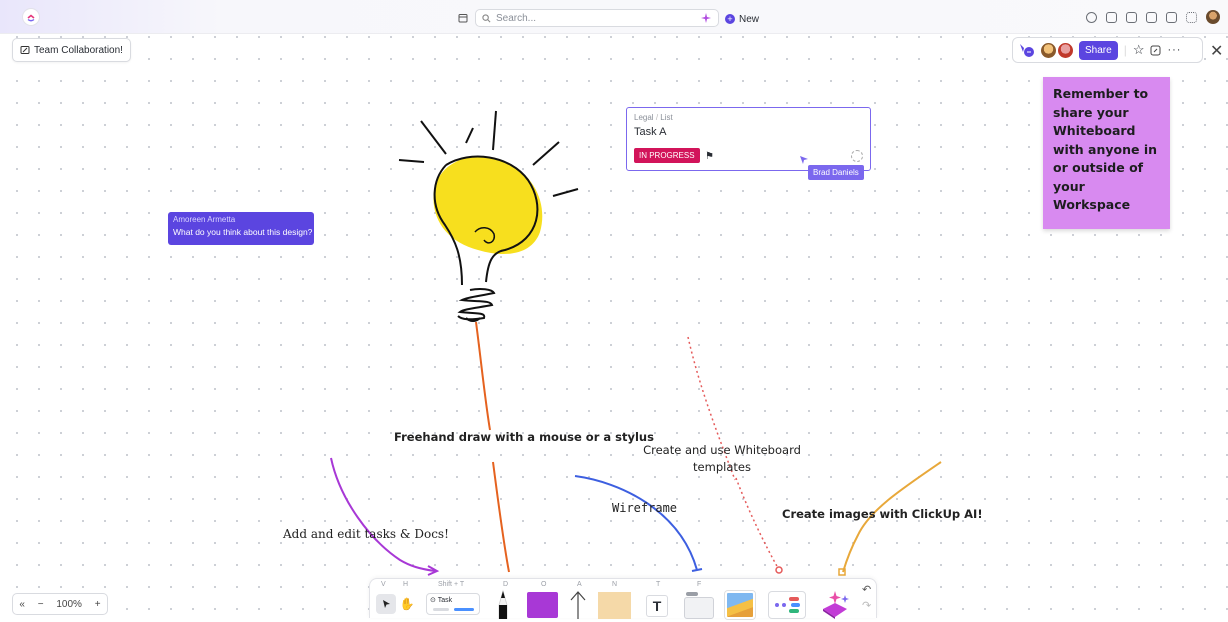 The height and width of the screenshot is (622, 1228). What do you see at coordinates (383, 584) in the screenshot?
I see `hotkey-select: V` at bounding box center [383, 584].